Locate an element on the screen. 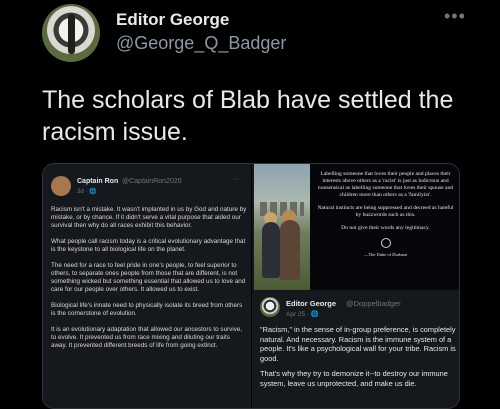  quote-paragraph: Do not give their words any legitimacy. is located at coordinates (385, 228).